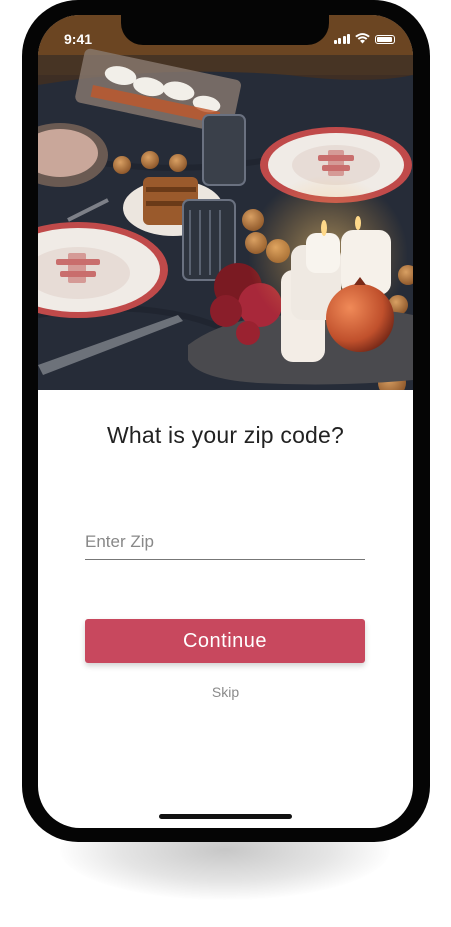 The width and height of the screenshot is (451, 927). What do you see at coordinates (225, 435) in the screenshot?
I see `page-title: What is your zip code?` at bounding box center [225, 435].